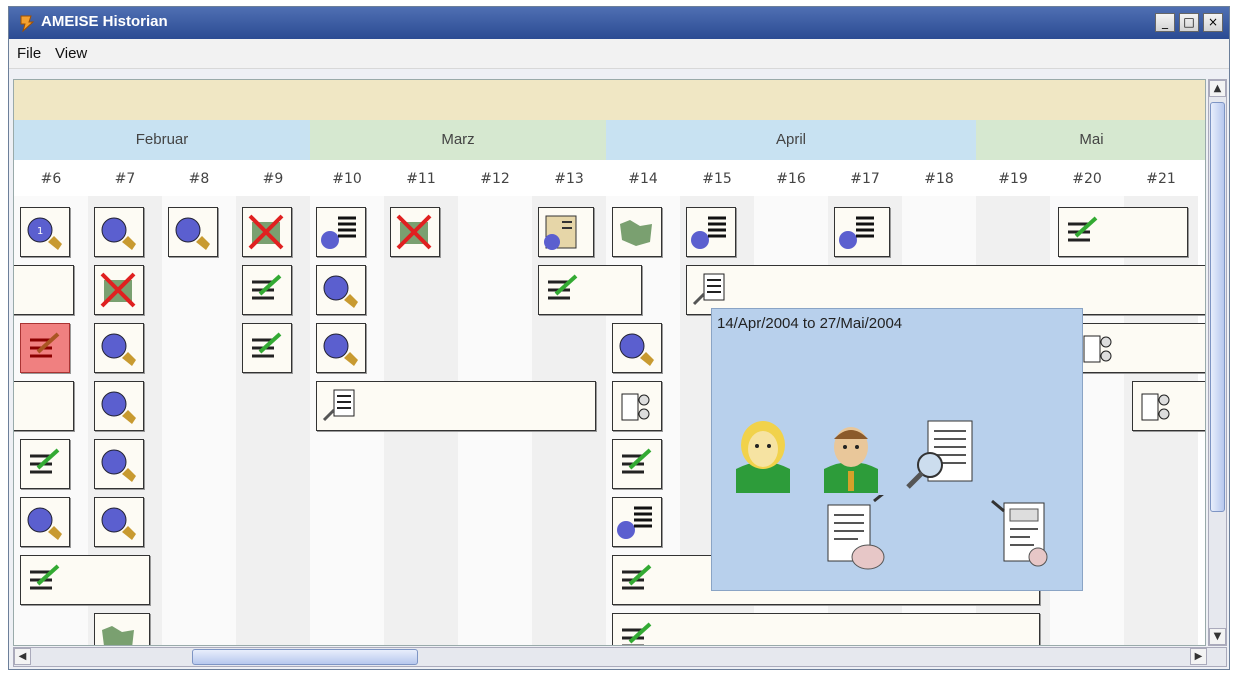 Image resolution: width=1236 pixels, height=674 pixels. Describe the element at coordinates (643, 179) in the screenshot. I see `week-label: #14` at that location.